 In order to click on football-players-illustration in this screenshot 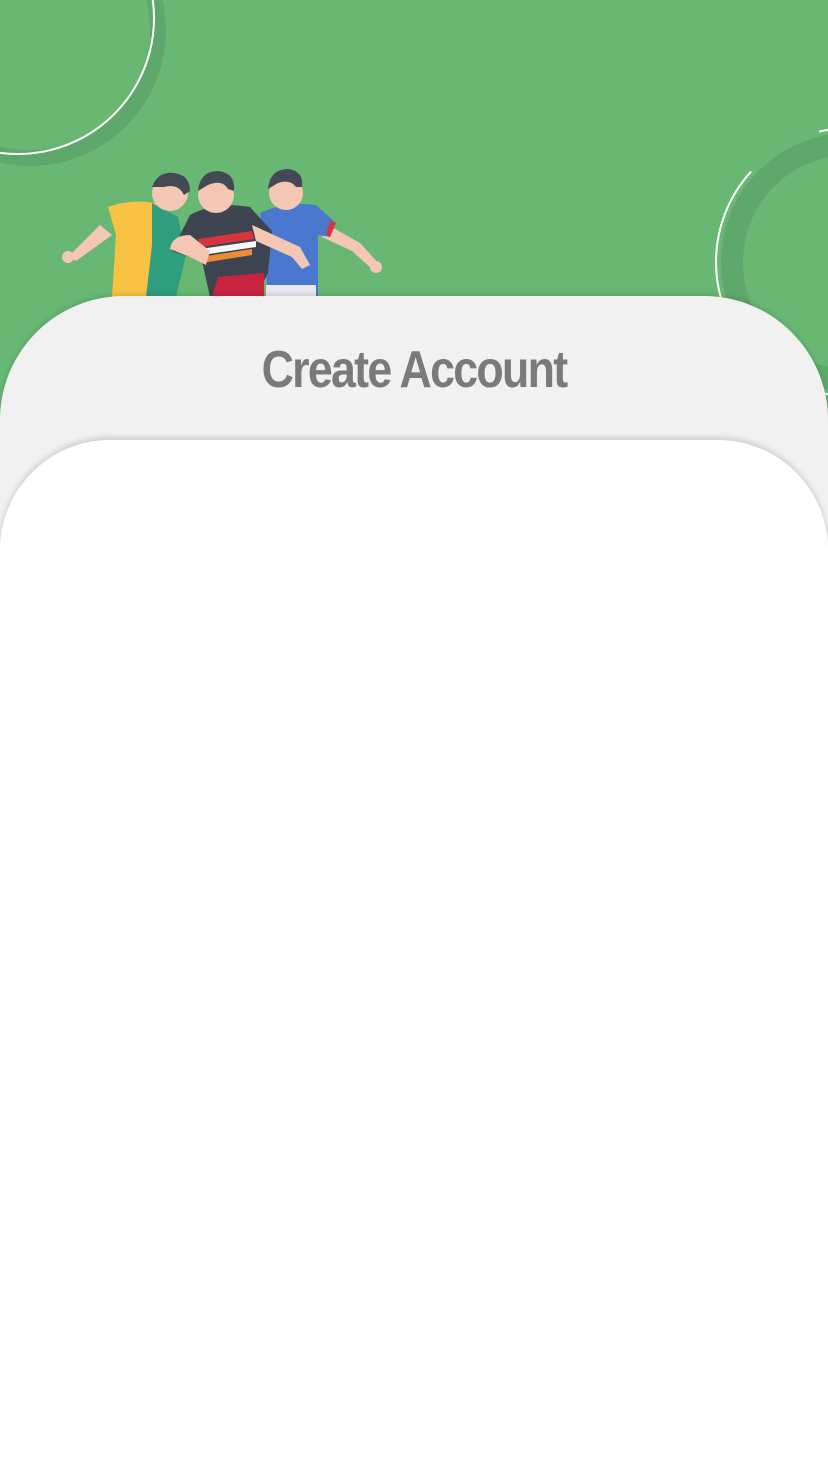, I will do `click(222, 233)`.